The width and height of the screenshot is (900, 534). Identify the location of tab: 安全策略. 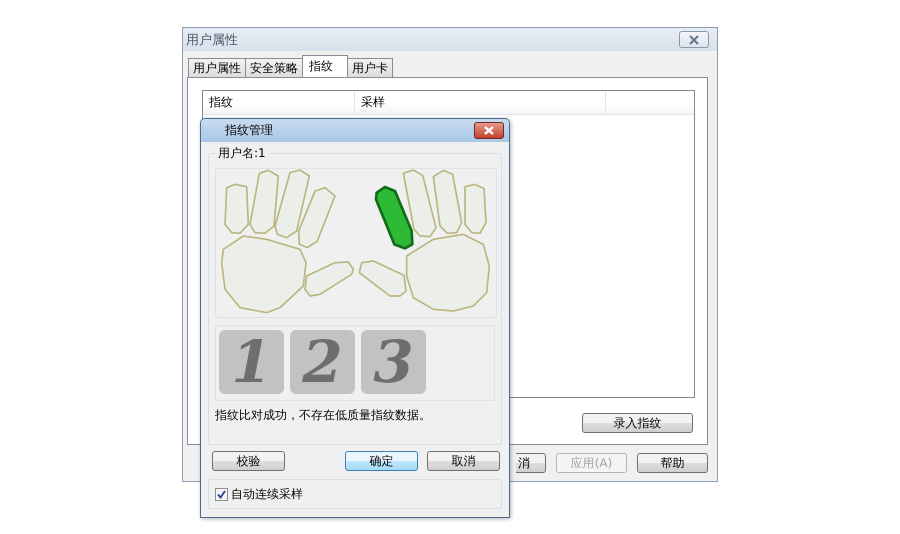
(274, 67).